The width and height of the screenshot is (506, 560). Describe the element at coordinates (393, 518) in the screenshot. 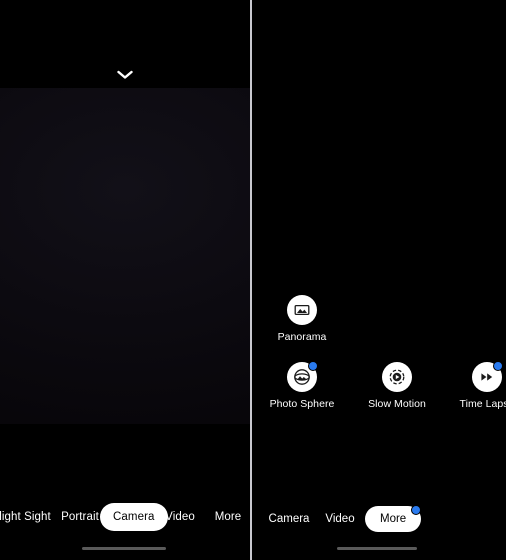

I see `mode-more-wrap: More` at that location.